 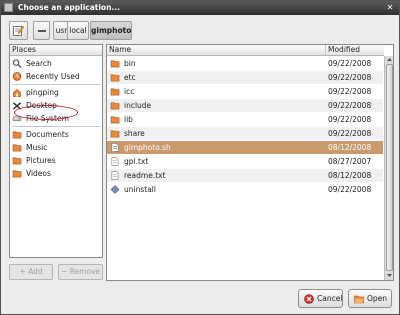 What do you see at coordinates (38, 173) in the screenshot?
I see `place-label: Videos` at bounding box center [38, 173].